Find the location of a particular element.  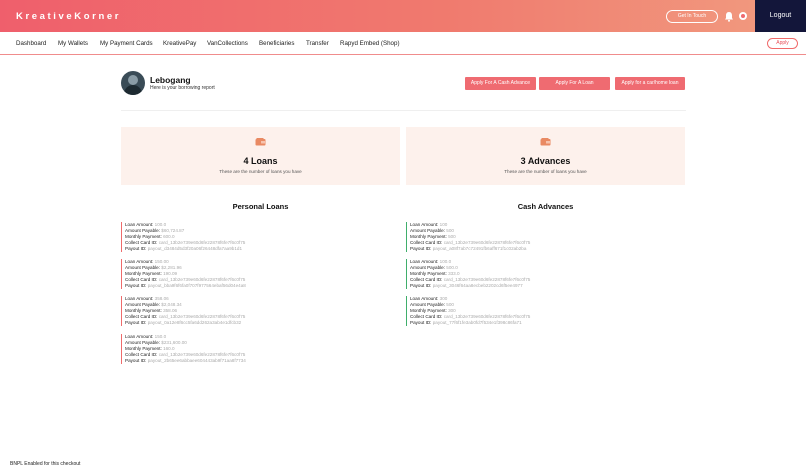

payout-value: payout_2b65ee6abbaee604443ab9f71aa8f7734 is located at coordinates (196, 361).